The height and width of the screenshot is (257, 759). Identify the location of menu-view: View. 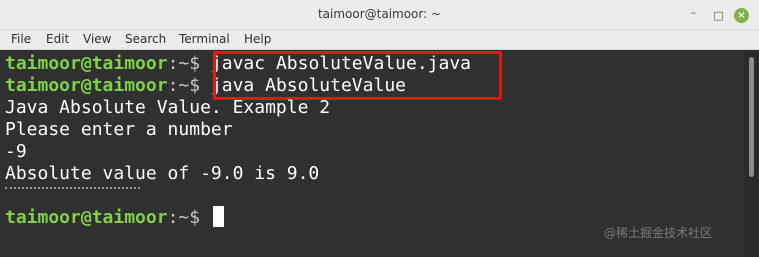
(97, 39).